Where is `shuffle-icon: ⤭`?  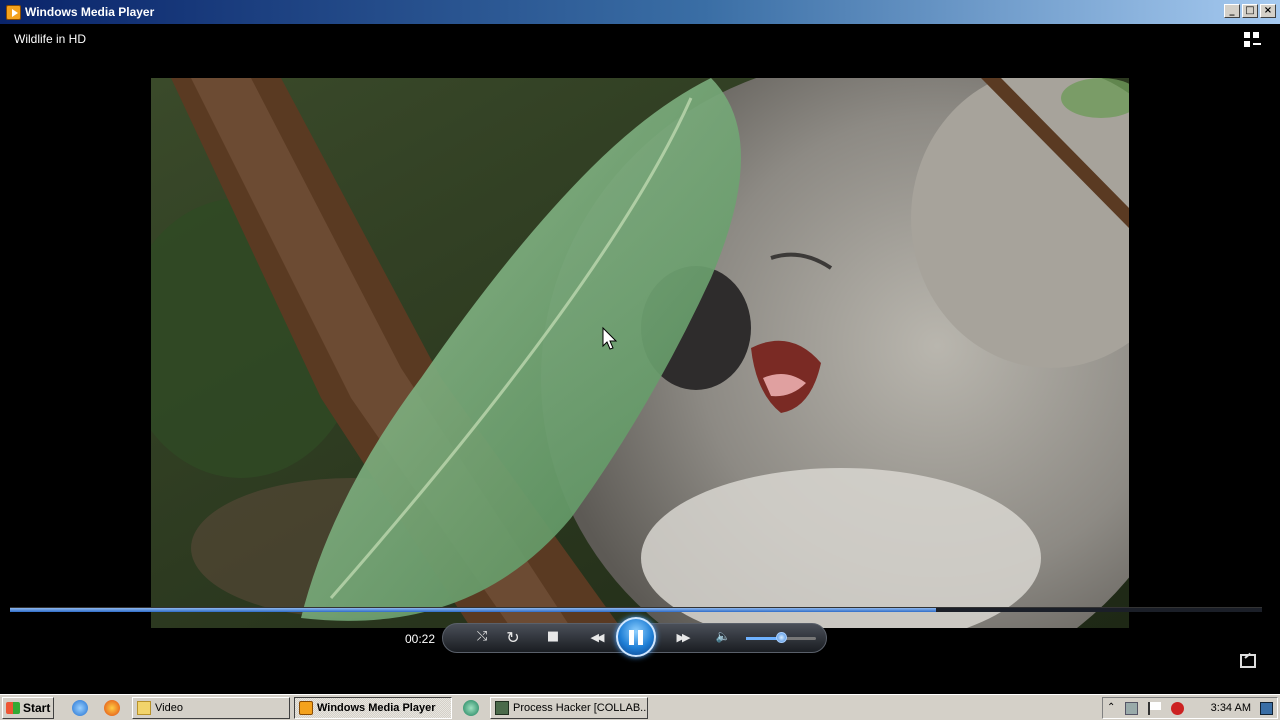 shuffle-icon: ⤭ is located at coordinates (482, 638).